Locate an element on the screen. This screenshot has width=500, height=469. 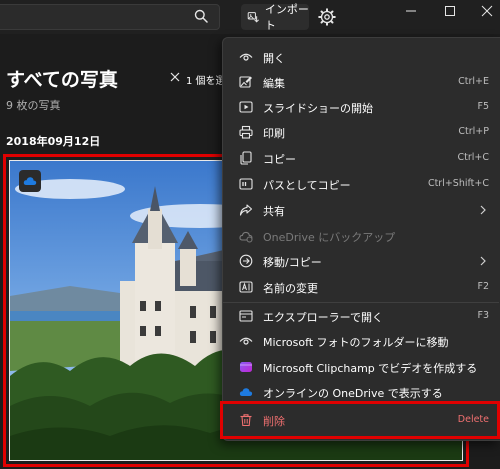
title-bar: インポート is located at coordinates (250, 17).